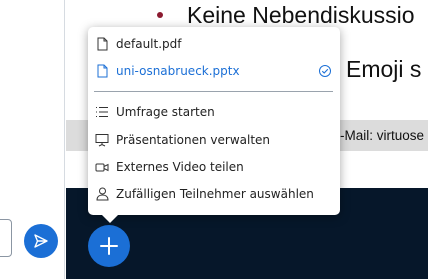  I want to click on poll-icon, so click(102, 112).